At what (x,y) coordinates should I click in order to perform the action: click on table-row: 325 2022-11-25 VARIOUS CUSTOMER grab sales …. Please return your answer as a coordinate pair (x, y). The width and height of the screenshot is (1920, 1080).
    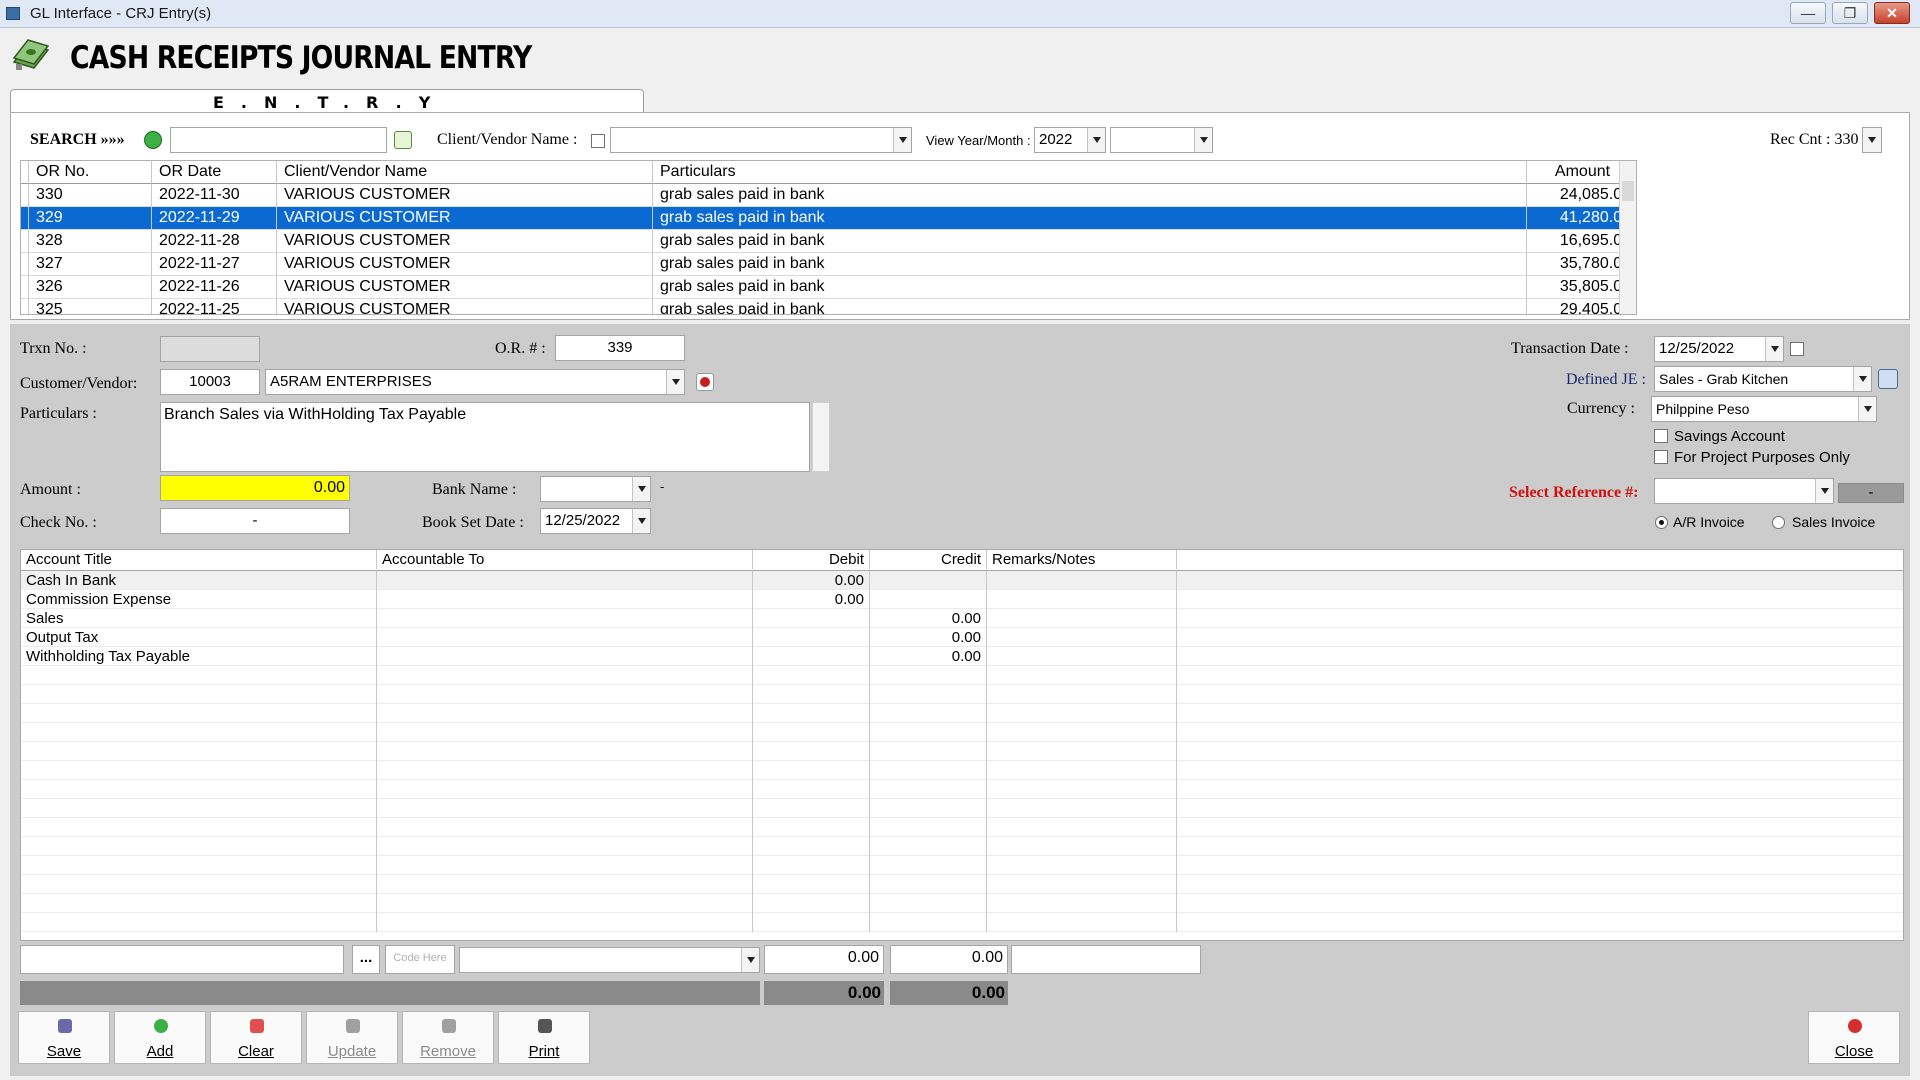
    Looking at the image, I should click on (828, 306).